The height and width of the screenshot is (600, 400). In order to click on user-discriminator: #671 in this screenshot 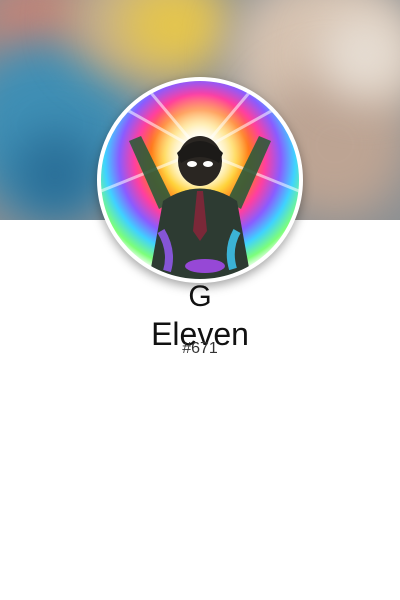, I will do `click(200, 348)`.